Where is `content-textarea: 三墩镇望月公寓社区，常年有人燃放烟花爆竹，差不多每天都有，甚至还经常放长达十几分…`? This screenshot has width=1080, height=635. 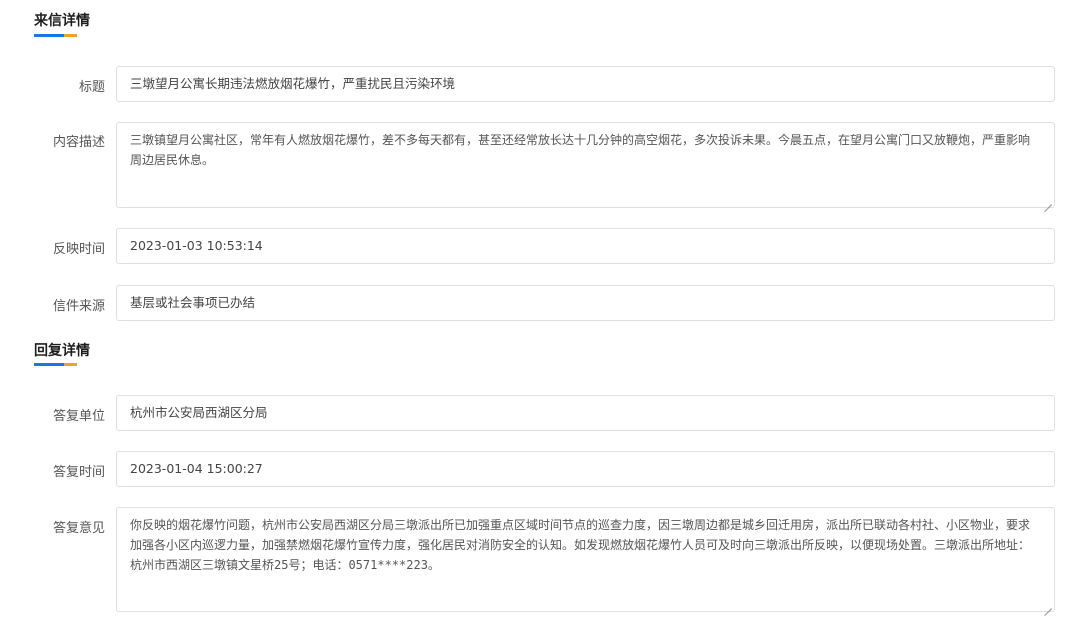
content-textarea: 三墩镇望月公寓社区，常年有人燃放烟花爆竹，差不多每天都有，甚至还经常放长达十几分… is located at coordinates (585, 165).